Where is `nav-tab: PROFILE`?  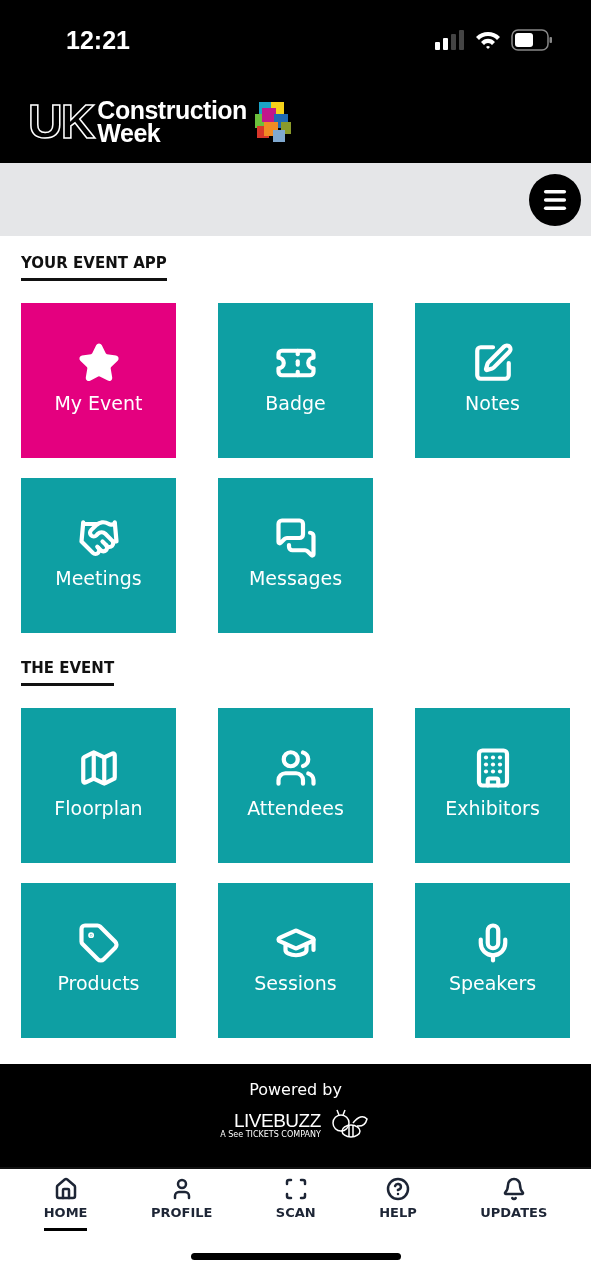
nav-tab: PROFILE is located at coordinates (181, 1204).